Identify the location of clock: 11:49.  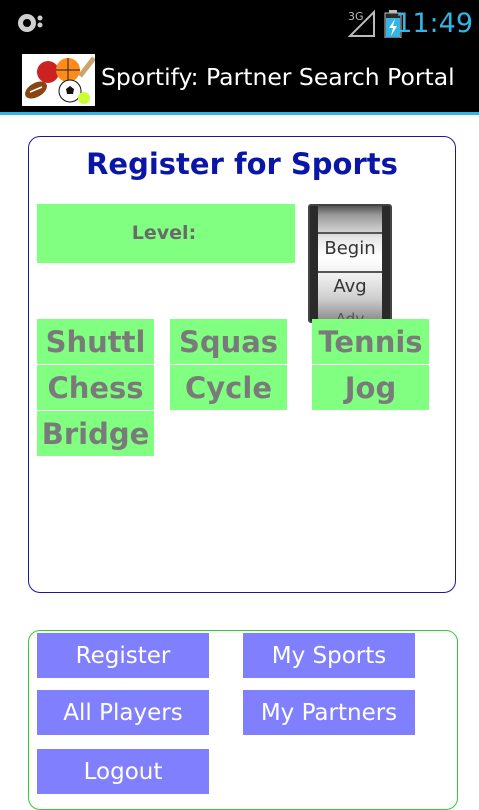
(434, 23).